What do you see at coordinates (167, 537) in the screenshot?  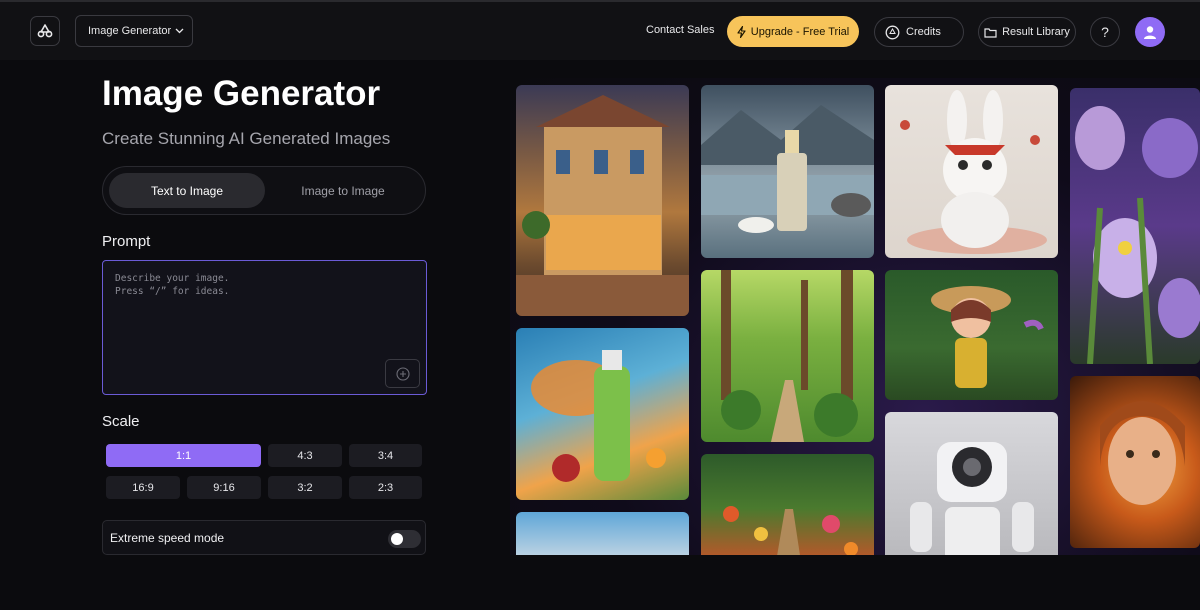 I see `speed-mode-label: Extreme speed mode` at bounding box center [167, 537].